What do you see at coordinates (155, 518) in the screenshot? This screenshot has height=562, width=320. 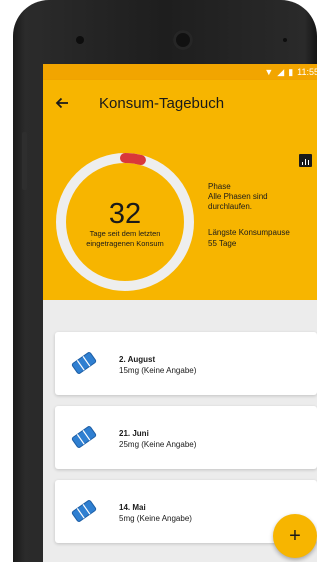 I see `entry-dose: 5mg (Keine Angabe)` at bounding box center [155, 518].